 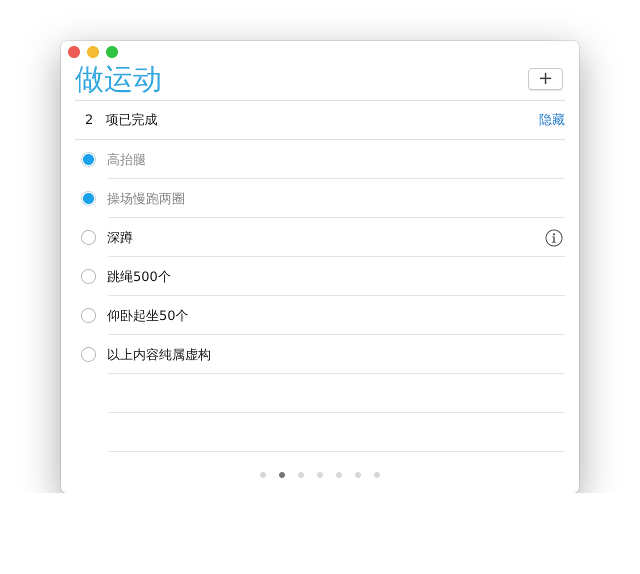 What do you see at coordinates (146, 199) in the screenshot?
I see `reminder-text: 操场慢跑两圈` at bounding box center [146, 199].